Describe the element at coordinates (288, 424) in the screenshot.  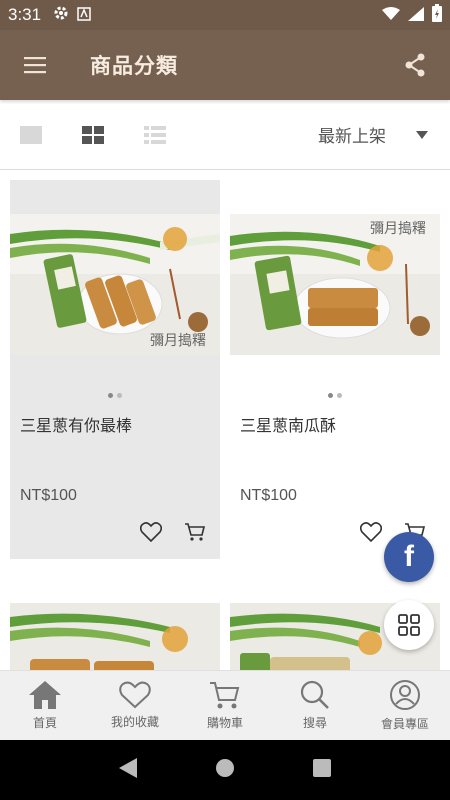
I see `product-name: 三星蔥南瓜酥` at that location.